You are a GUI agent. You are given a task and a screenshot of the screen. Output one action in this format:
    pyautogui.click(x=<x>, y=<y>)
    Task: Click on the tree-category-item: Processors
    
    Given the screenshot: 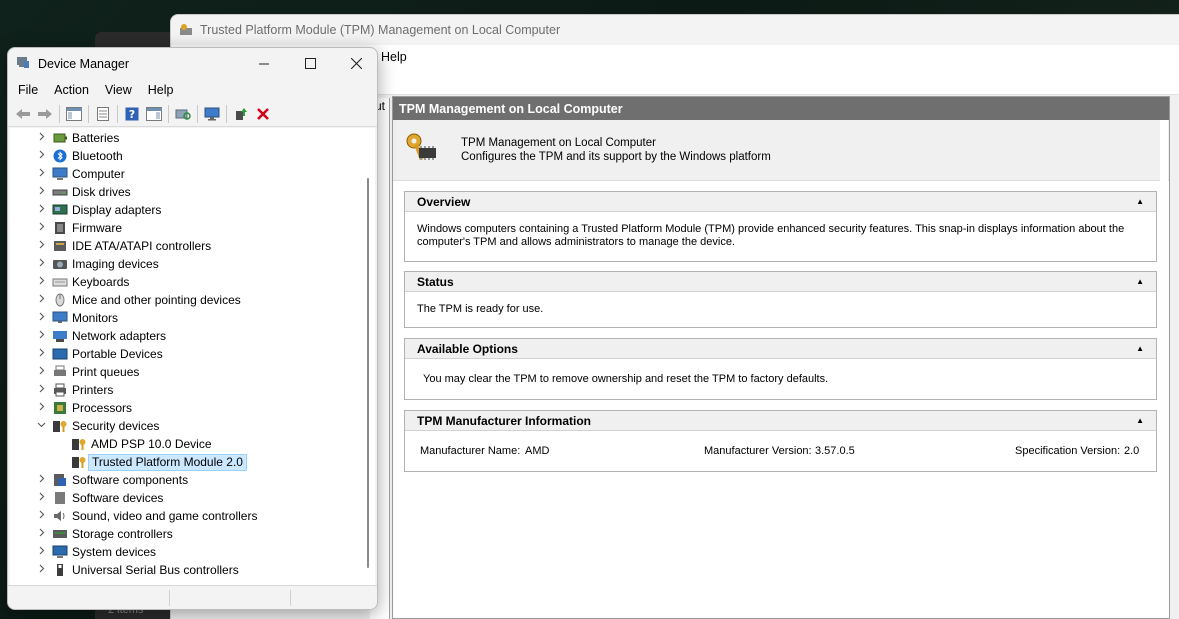 What is the action you would take?
    pyautogui.click(x=192, y=408)
    